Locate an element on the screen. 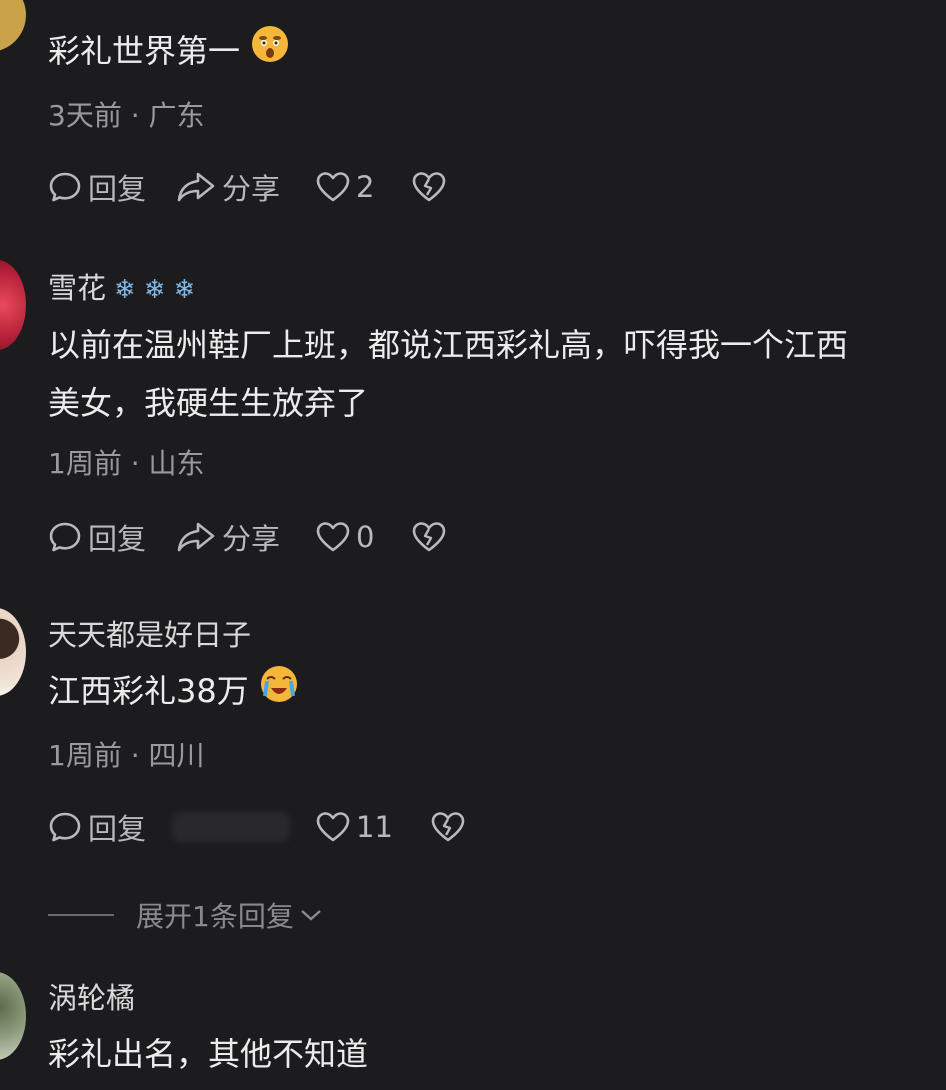 The height and width of the screenshot is (1090, 946). comment-actions: 回复 11 is located at coordinates (256, 827).